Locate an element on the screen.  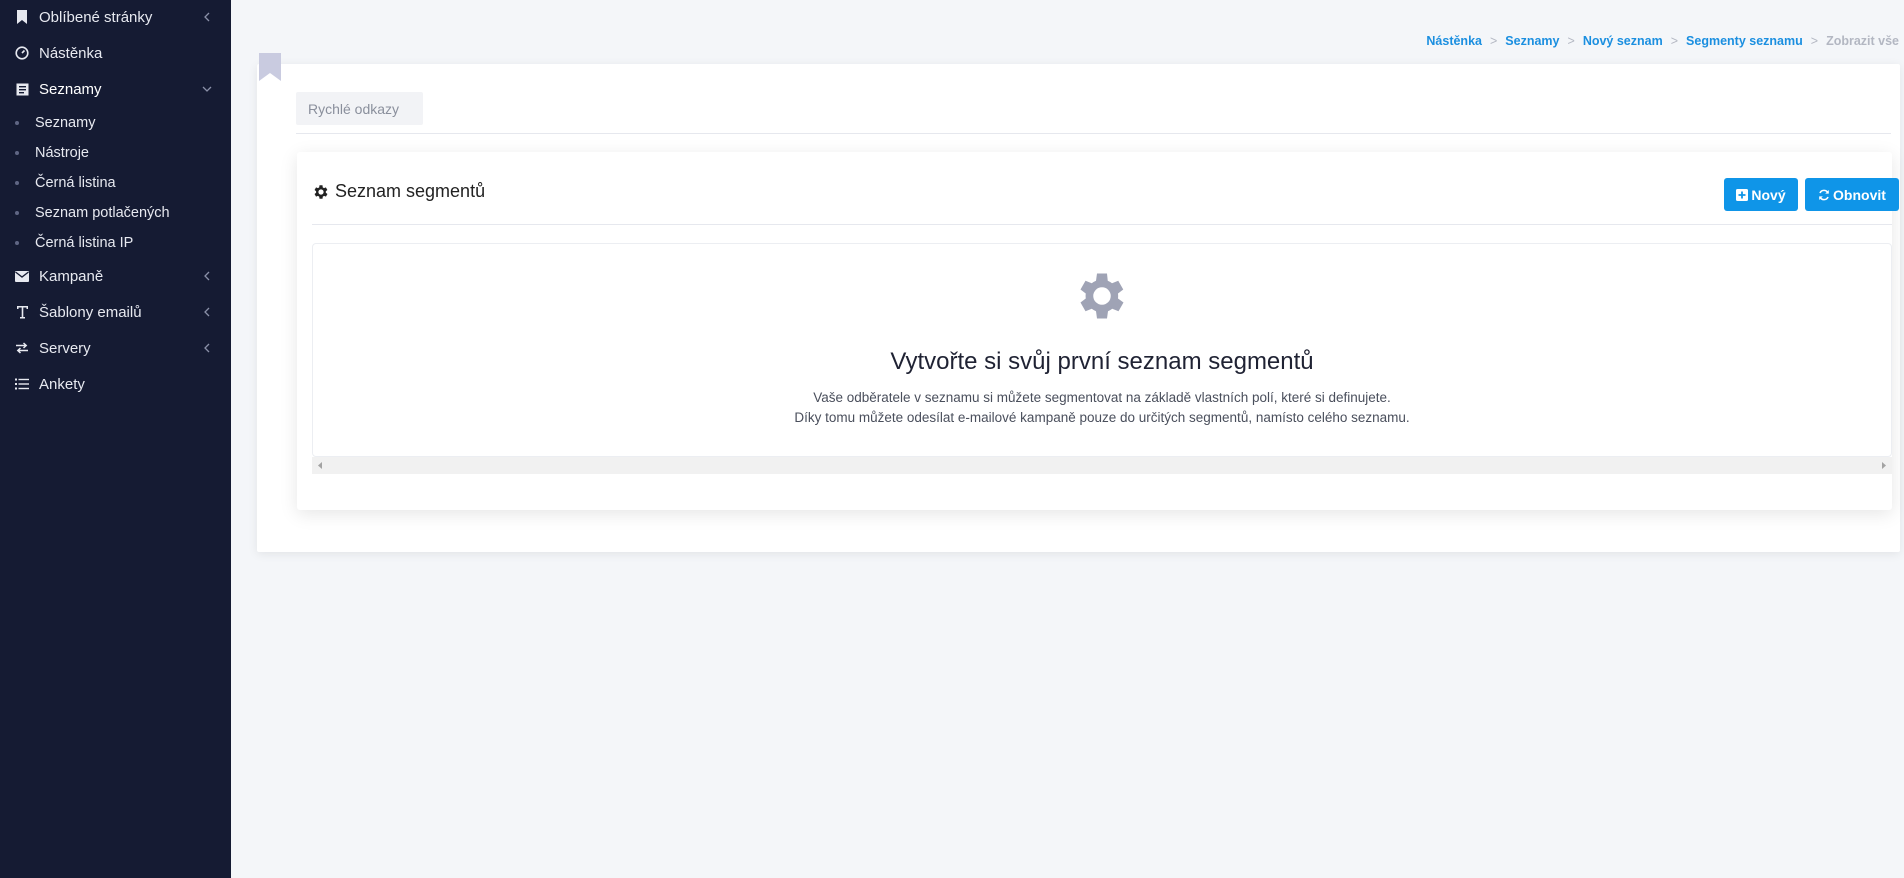
exchange-icon is located at coordinates (22, 348).